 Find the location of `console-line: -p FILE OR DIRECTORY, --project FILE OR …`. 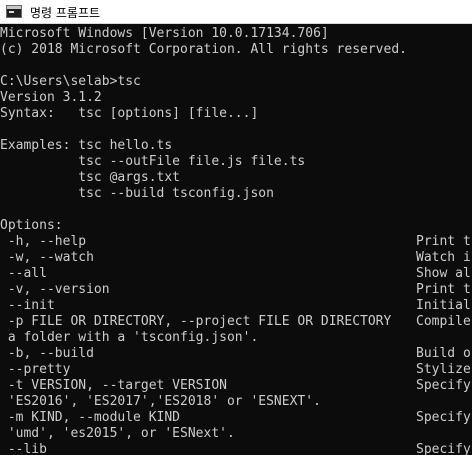

console-line: -p FILE OR DIRECTORY, --project FILE OR … is located at coordinates (196, 321).